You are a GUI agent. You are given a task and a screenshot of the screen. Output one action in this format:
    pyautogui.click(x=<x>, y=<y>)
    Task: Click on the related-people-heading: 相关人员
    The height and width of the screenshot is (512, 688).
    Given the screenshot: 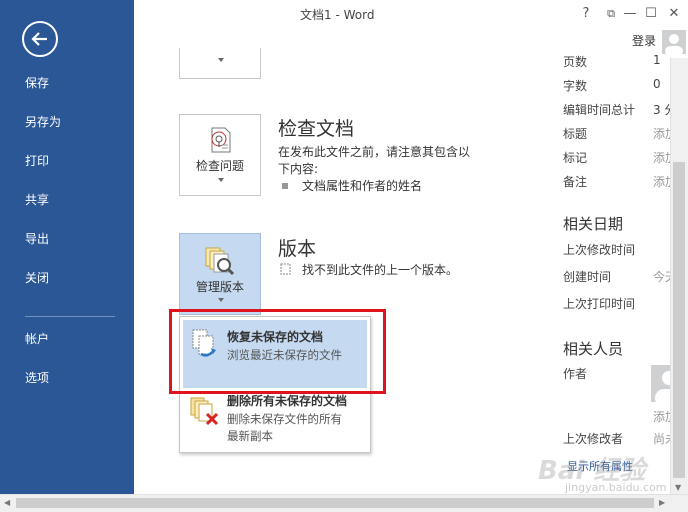 What is the action you would take?
    pyautogui.click(x=593, y=349)
    